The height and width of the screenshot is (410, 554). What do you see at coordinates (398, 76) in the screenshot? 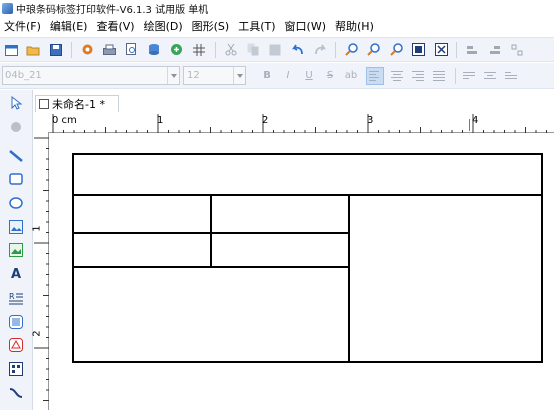
I see `align-center-icon` at bounding box center [398, 76].